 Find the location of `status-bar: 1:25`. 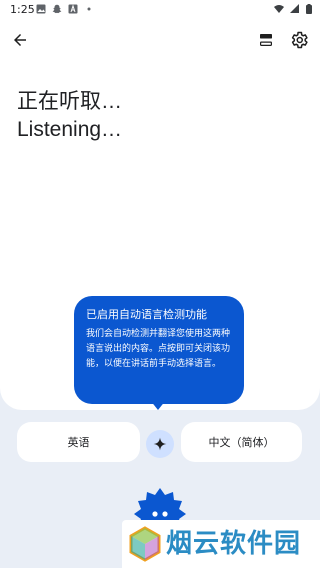

status-bar: 1:25 is located at coordinates (160, 10).